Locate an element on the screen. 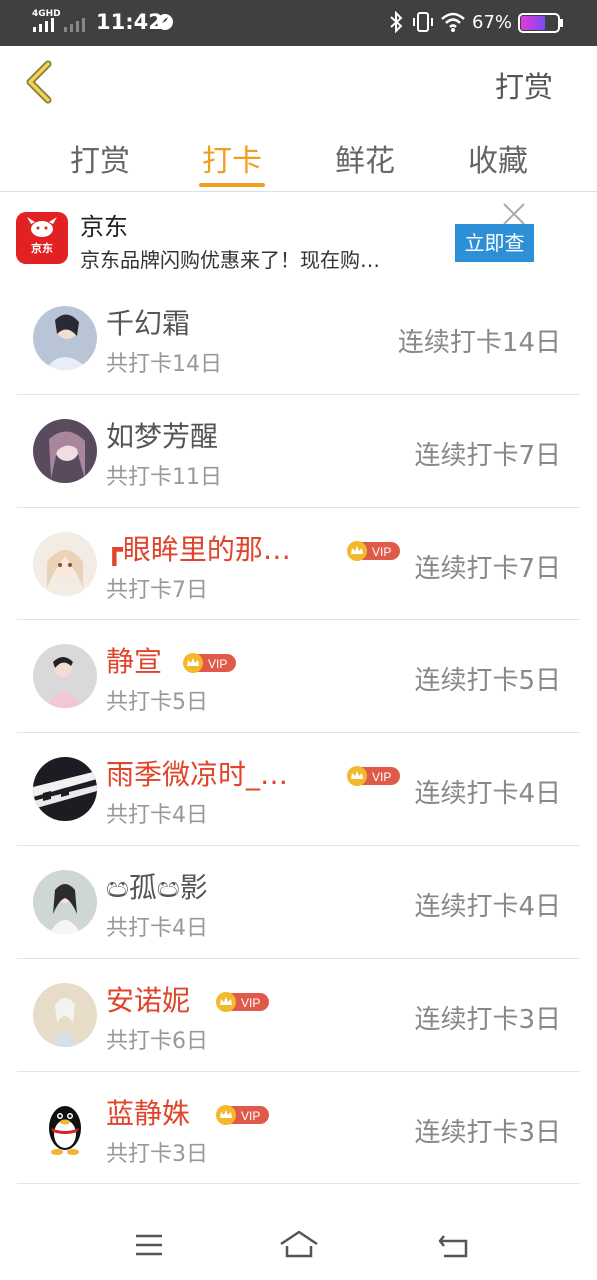 The width and height of the screenshot is (597, 1280). total-checkins: 共打卡14日 is located at coordinates (164, 364).